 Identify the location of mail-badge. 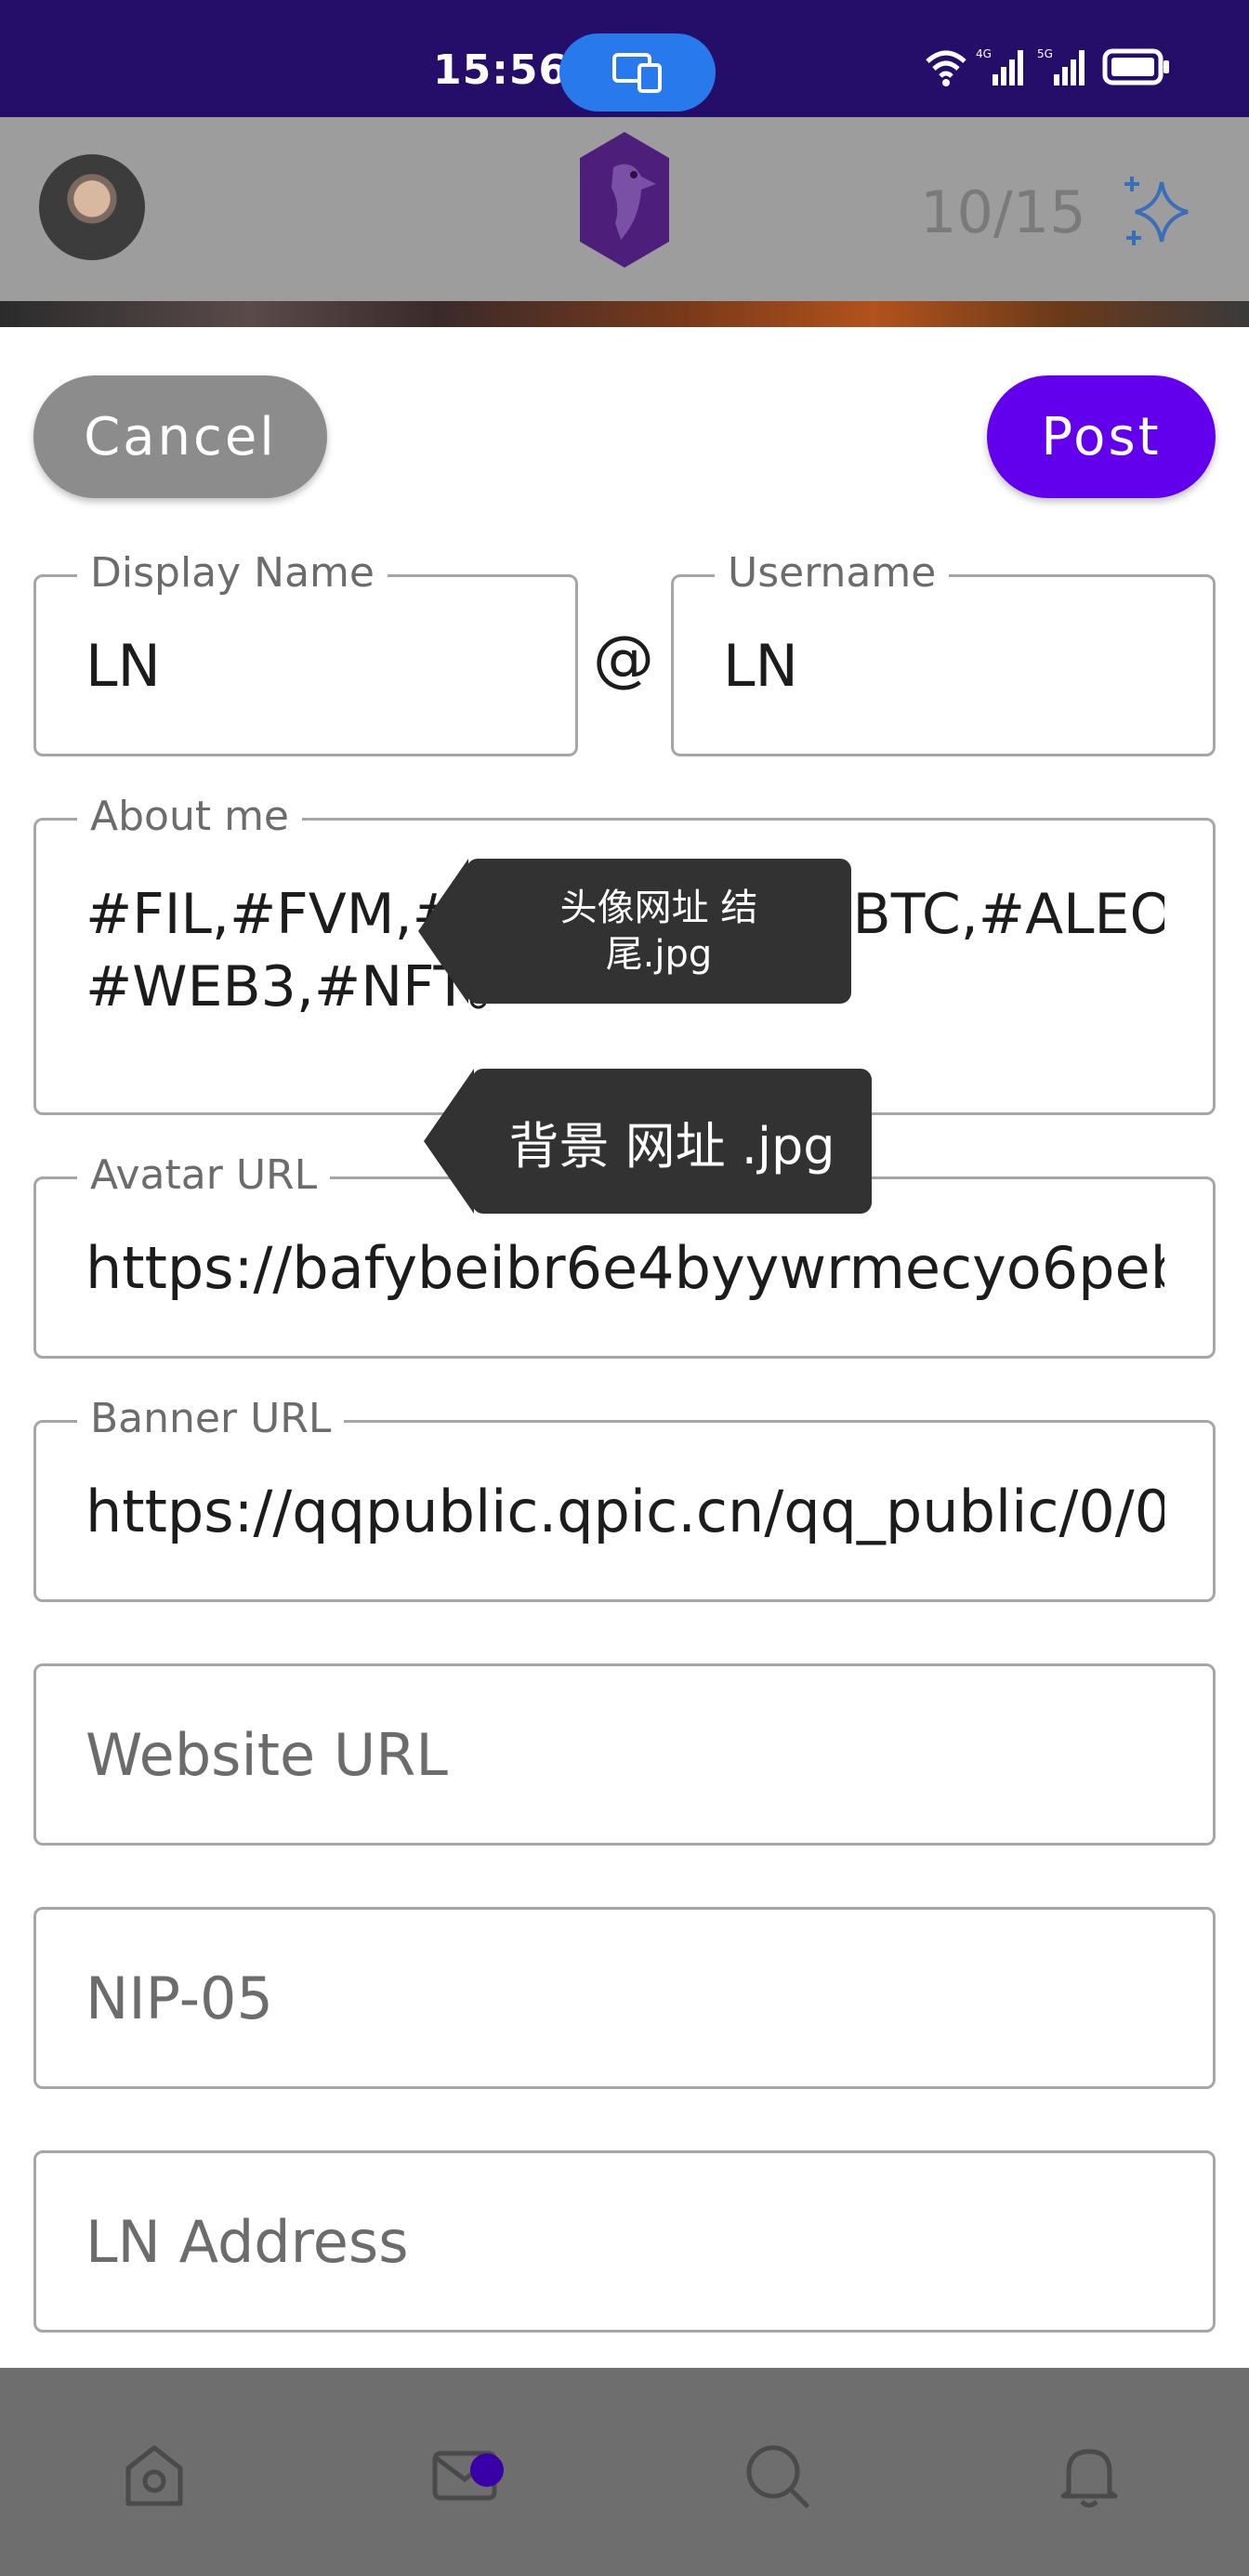
(487, 2470).